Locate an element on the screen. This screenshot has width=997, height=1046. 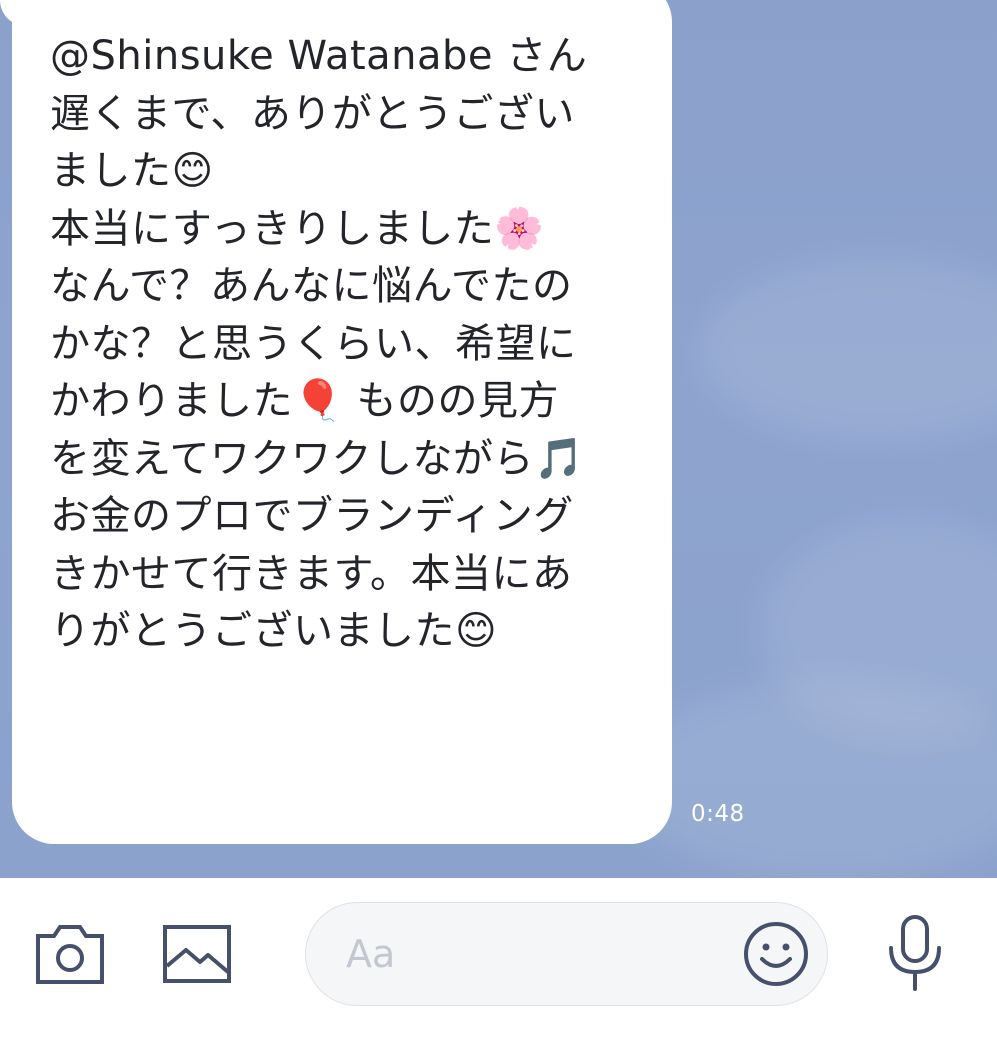
emoji-button is located at coordinates (776, 954).